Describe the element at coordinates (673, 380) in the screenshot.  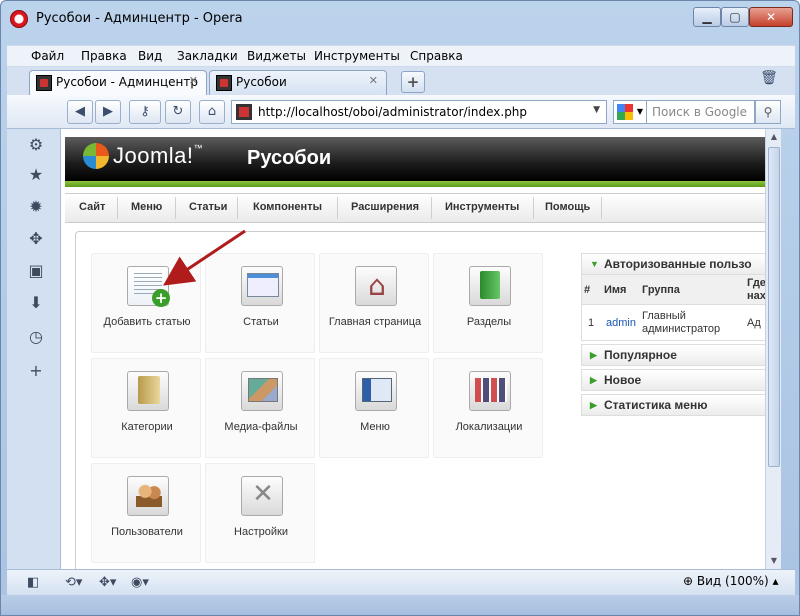
I see `latest-module-header: ▶ Новое` at that location.